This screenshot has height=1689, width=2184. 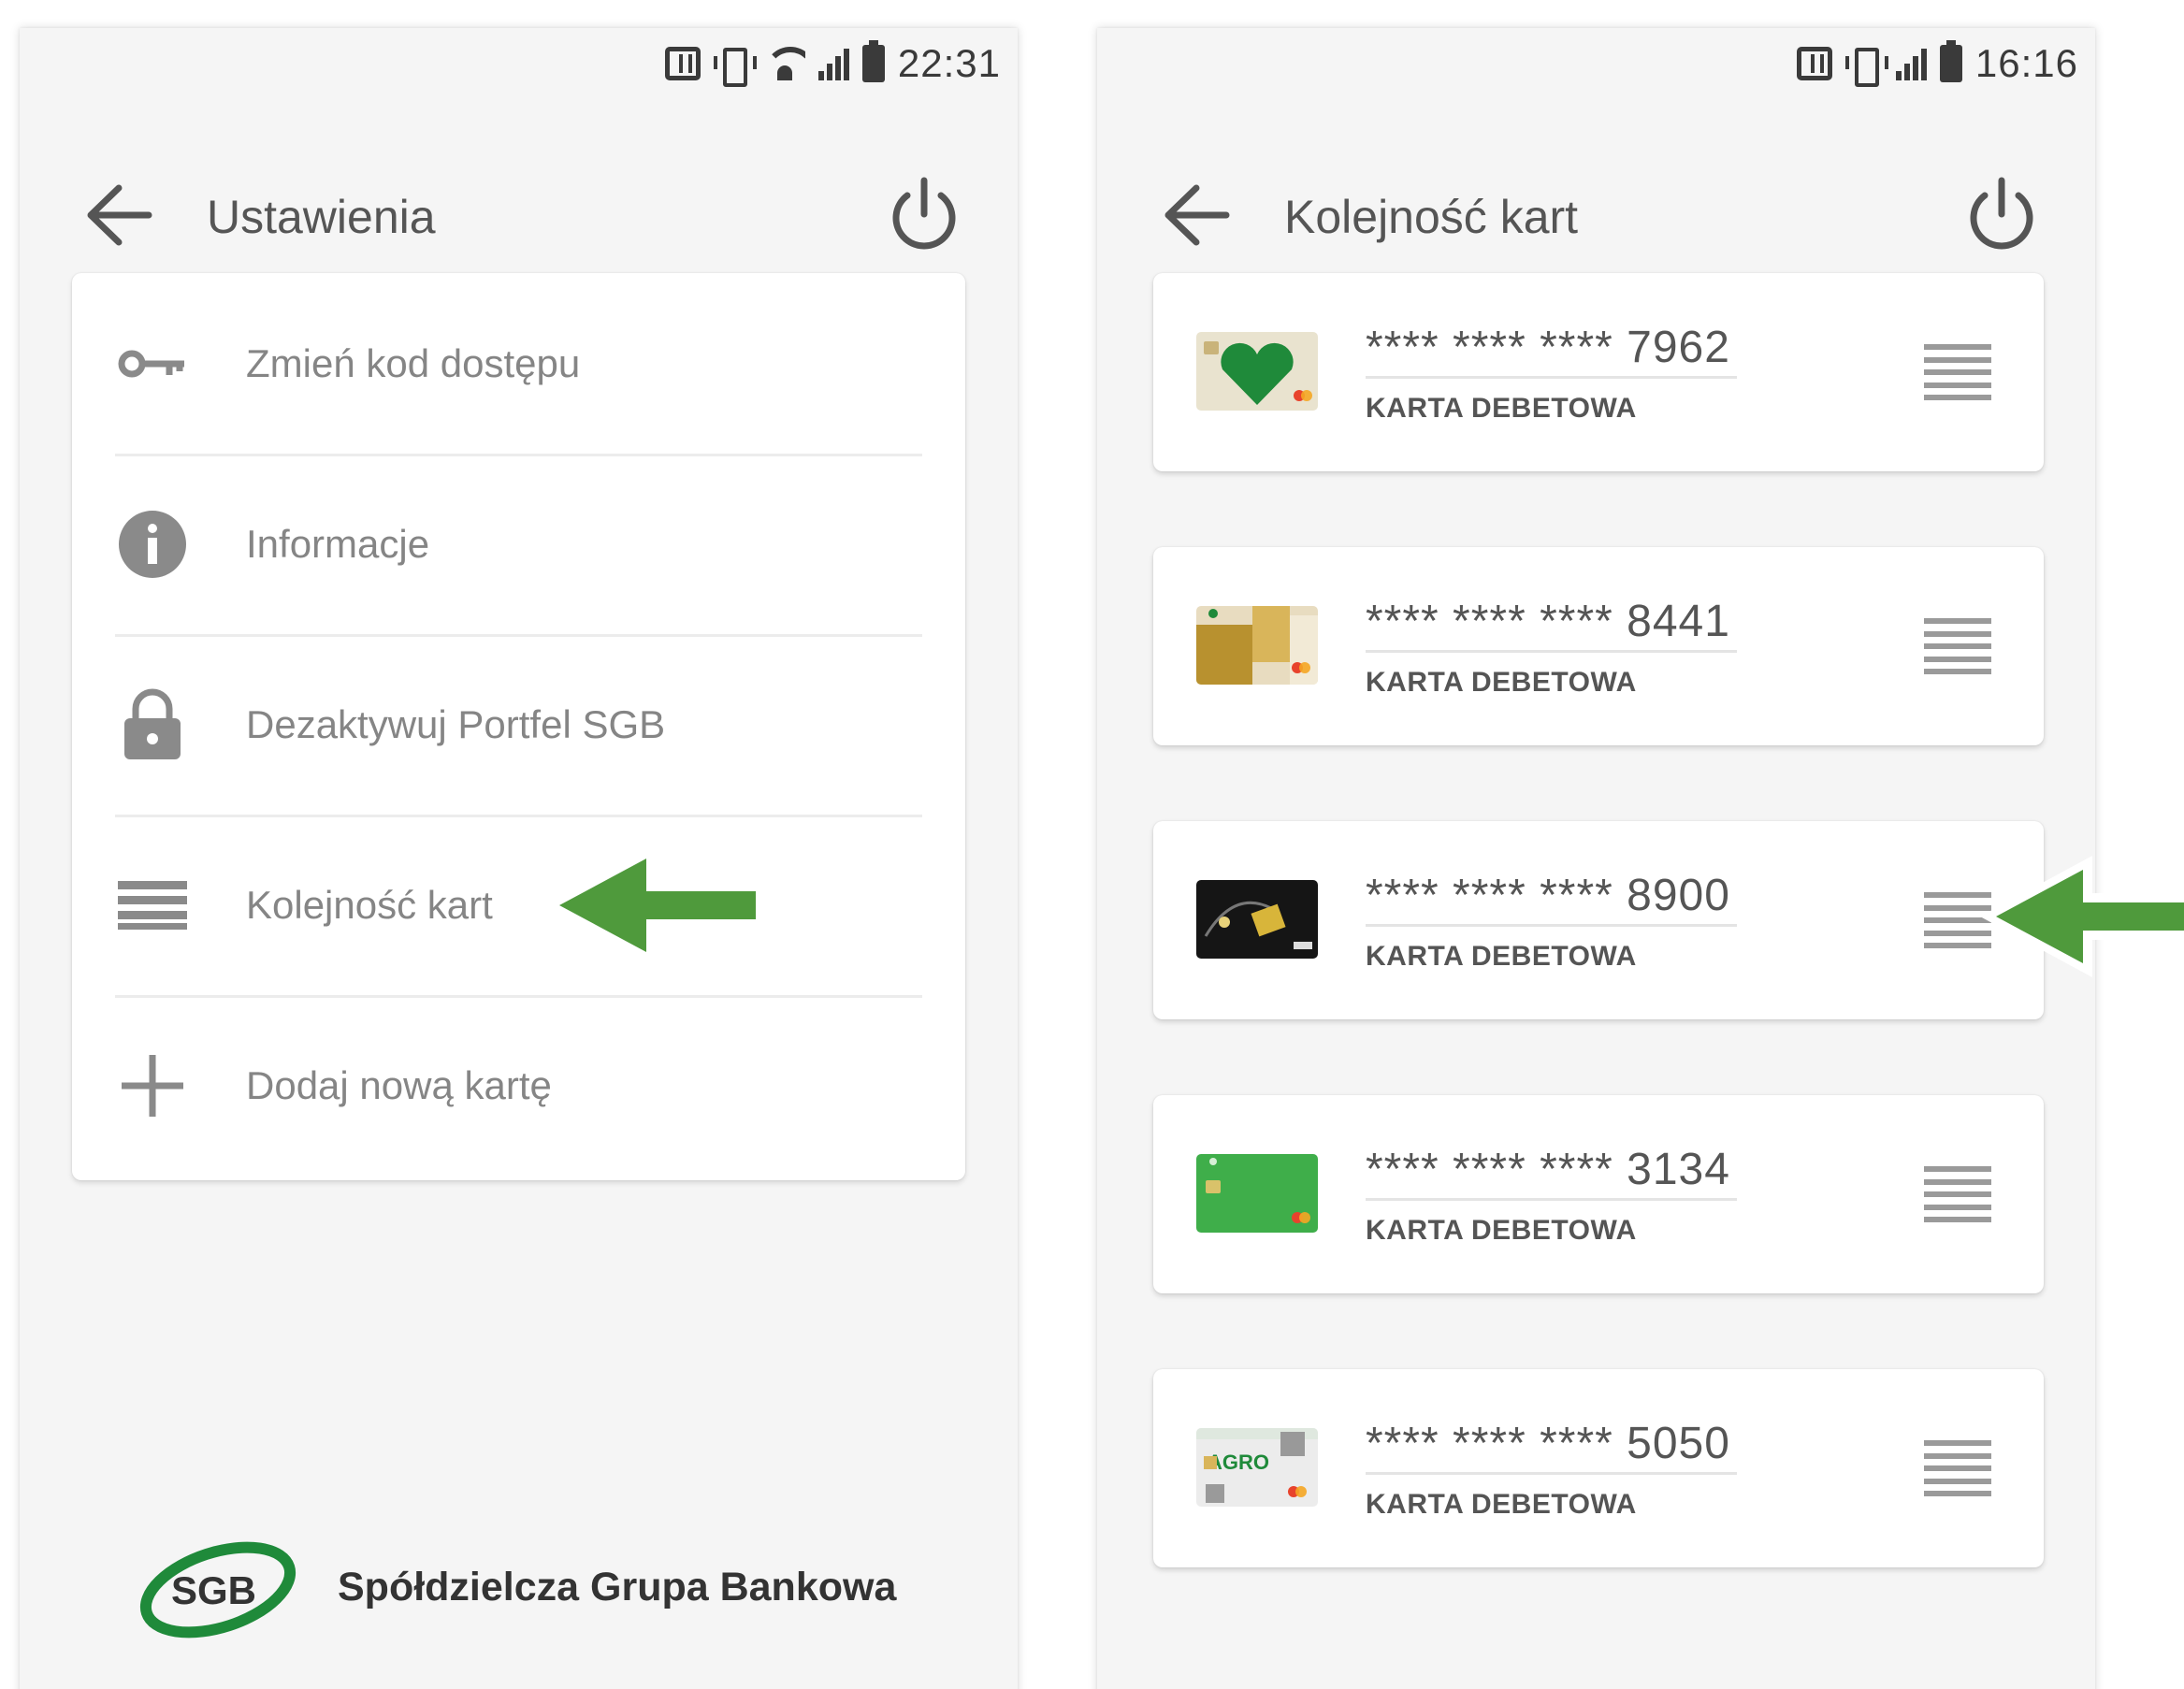 I want to click on status-time: 16:16, so click(x=2026, y=63).